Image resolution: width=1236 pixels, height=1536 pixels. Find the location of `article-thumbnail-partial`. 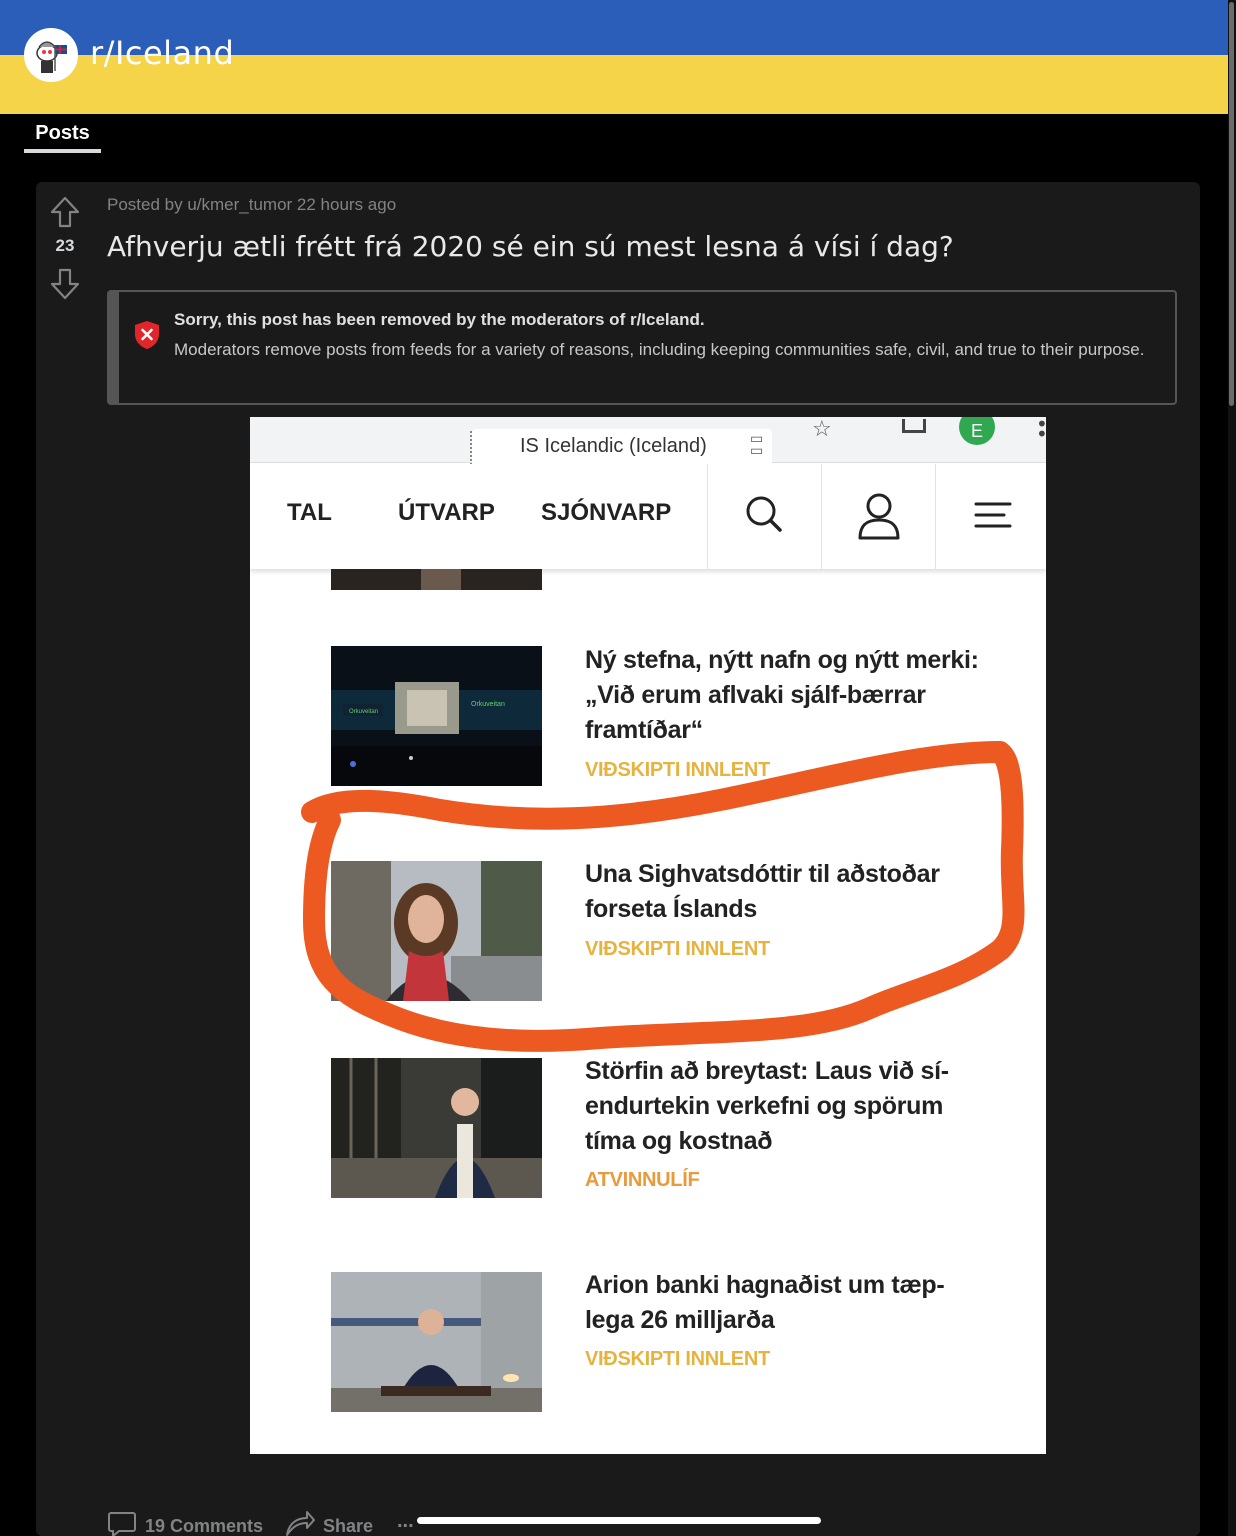

article-thumbnail-partial is located at coordinates (436, 579).